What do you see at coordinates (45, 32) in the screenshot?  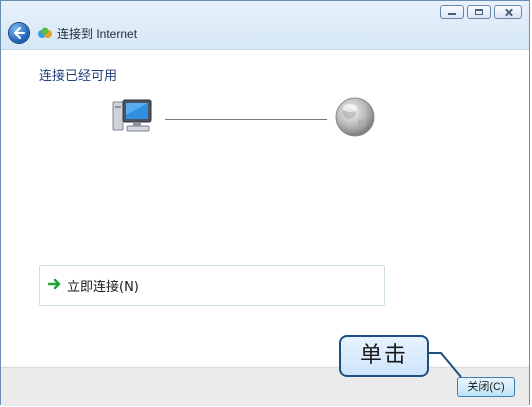 I see `network-icon` at bounding box center [45, 32].